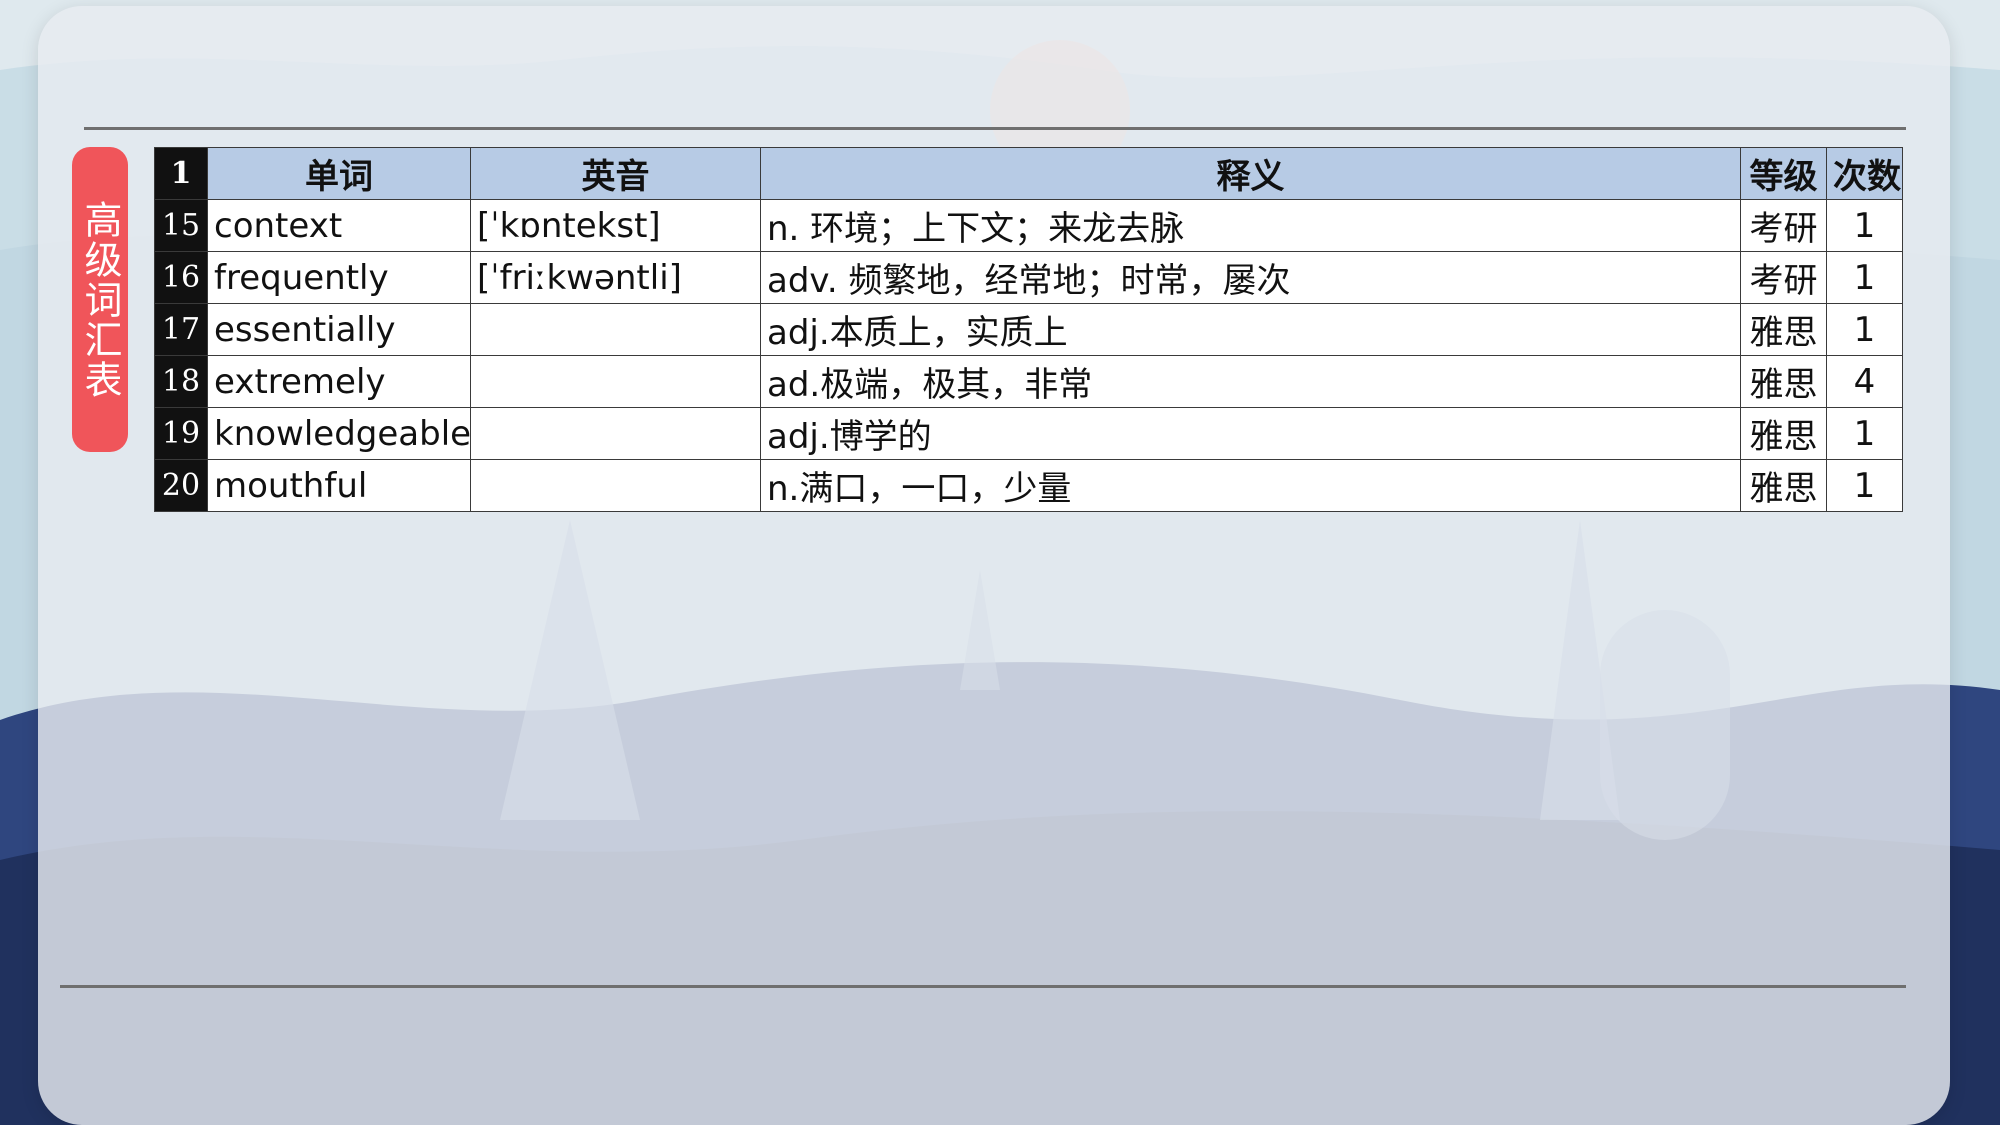  I want to click on row-word: knowledgeable, so click(339, 433).